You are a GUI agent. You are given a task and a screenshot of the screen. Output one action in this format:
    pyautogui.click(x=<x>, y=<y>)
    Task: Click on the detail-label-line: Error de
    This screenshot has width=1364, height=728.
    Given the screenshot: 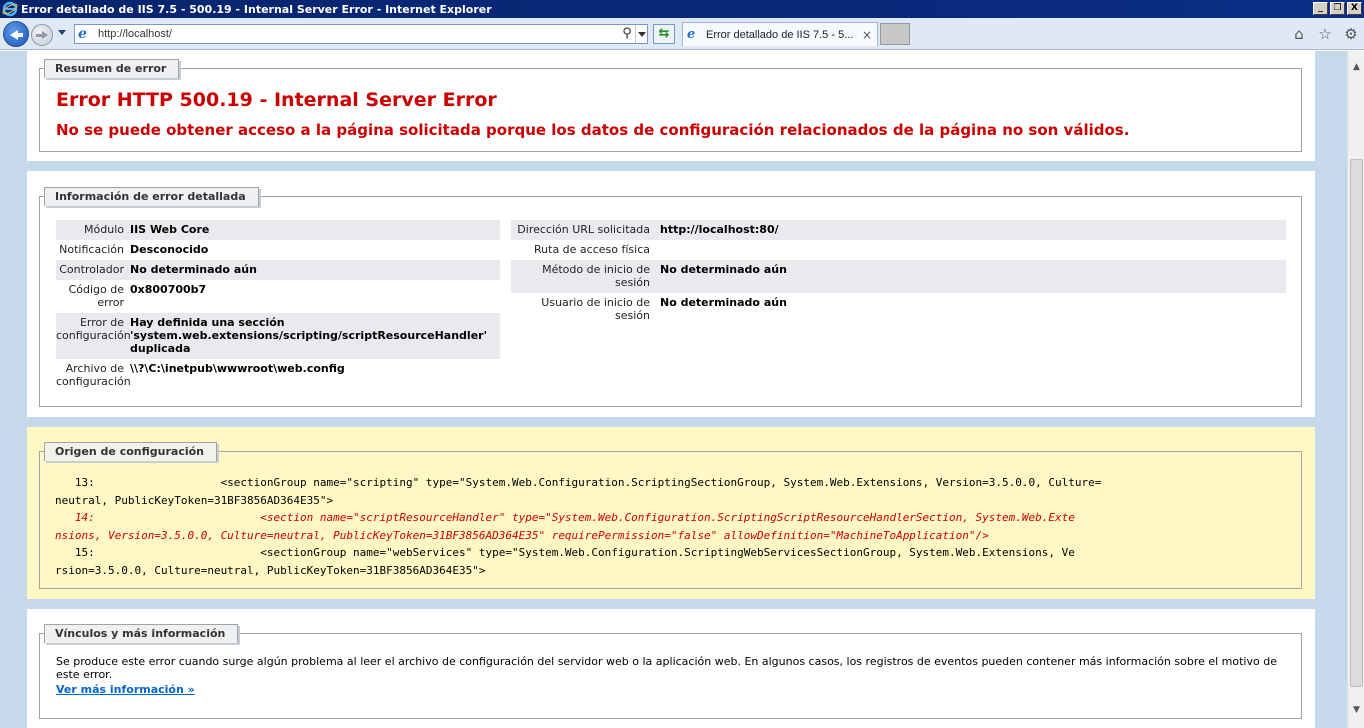 What is the action you would take?
    pyautogui.click(x=101, y=322)
    